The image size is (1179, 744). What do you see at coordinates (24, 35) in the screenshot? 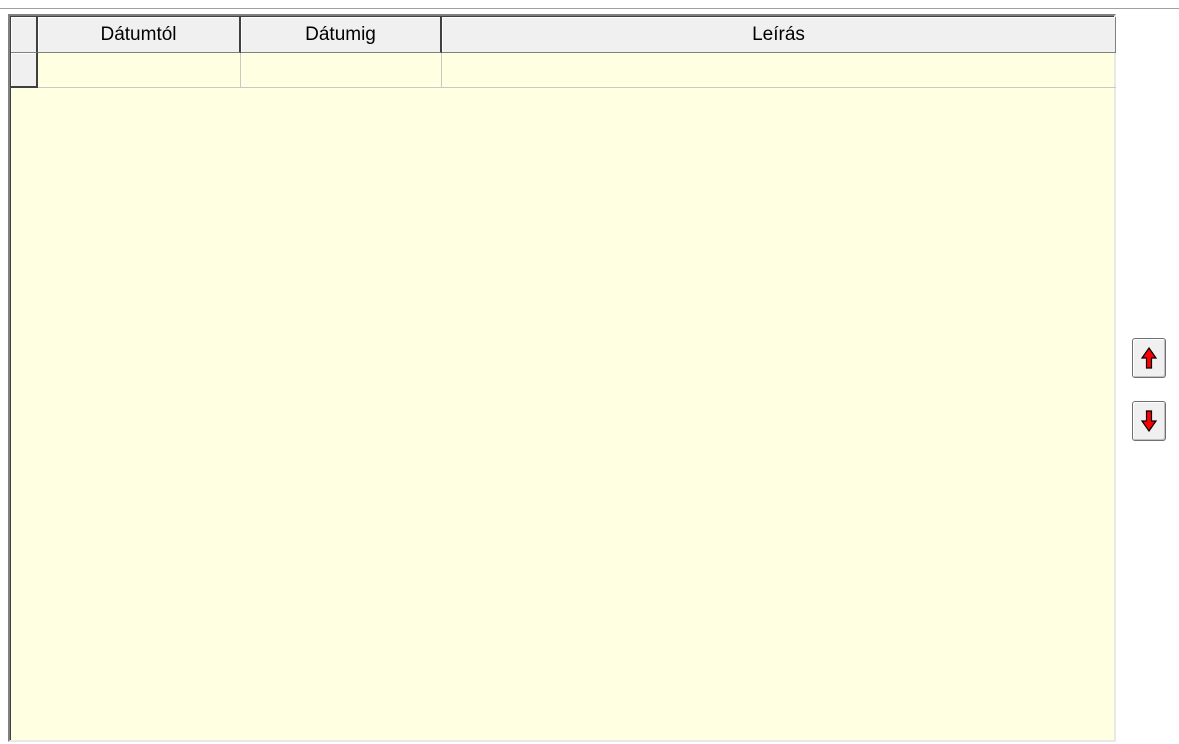
I see `header-row-indicator` at bounding box center [24, 35].